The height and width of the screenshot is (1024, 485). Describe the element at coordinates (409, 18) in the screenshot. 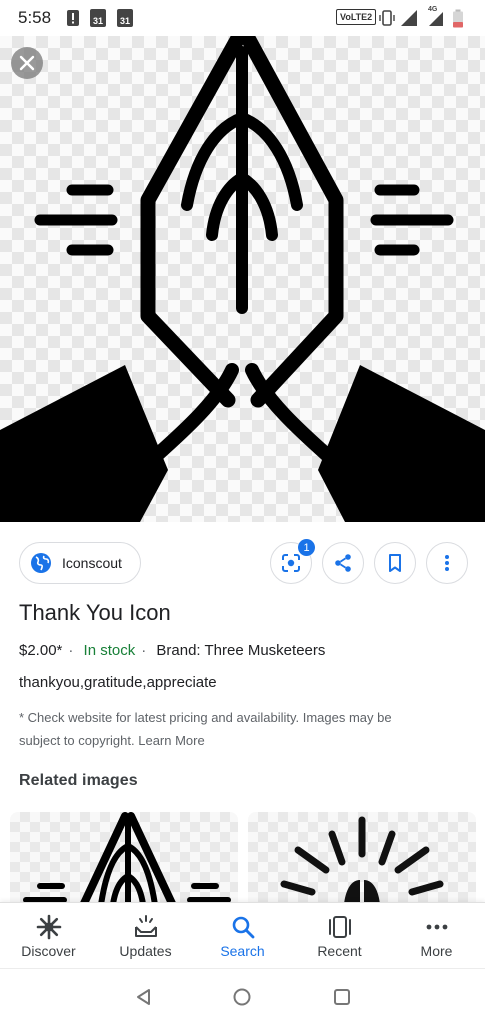

I see `signal-icon` at that location.